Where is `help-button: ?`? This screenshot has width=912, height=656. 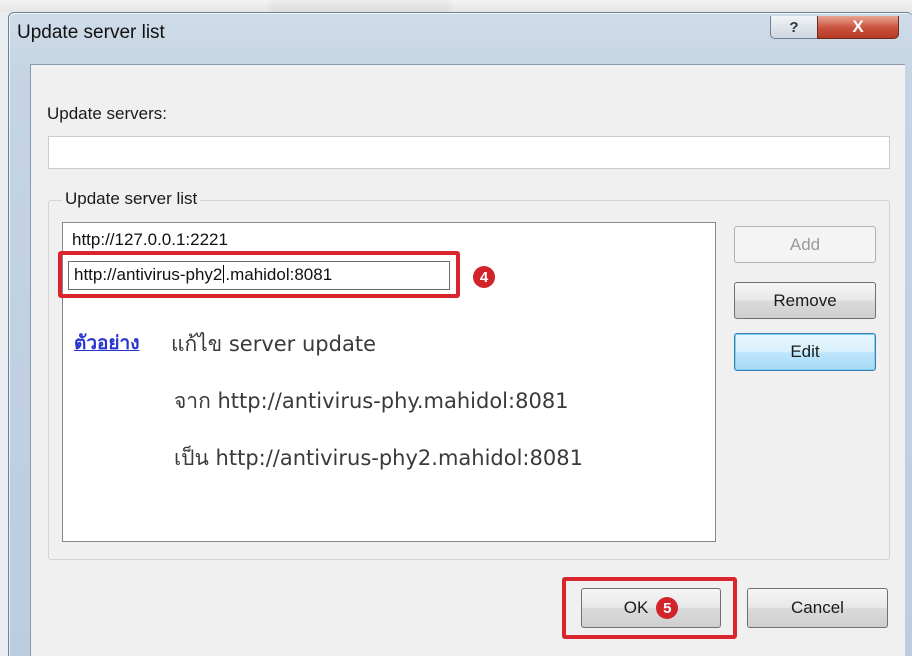
help-button: ? is located at coordinates (794, 27).